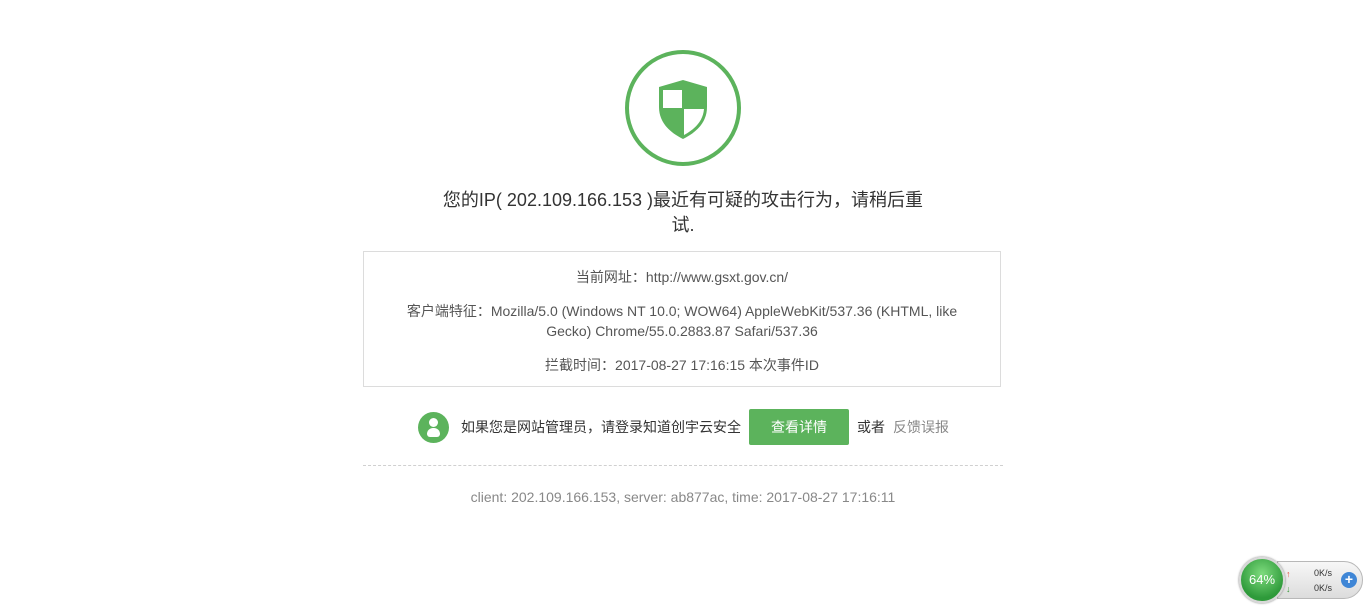 The image size is (1366, 615). I want to click on current-url: 当前网址：http://www.gsxt.gov.cn/, so click(682, 277).